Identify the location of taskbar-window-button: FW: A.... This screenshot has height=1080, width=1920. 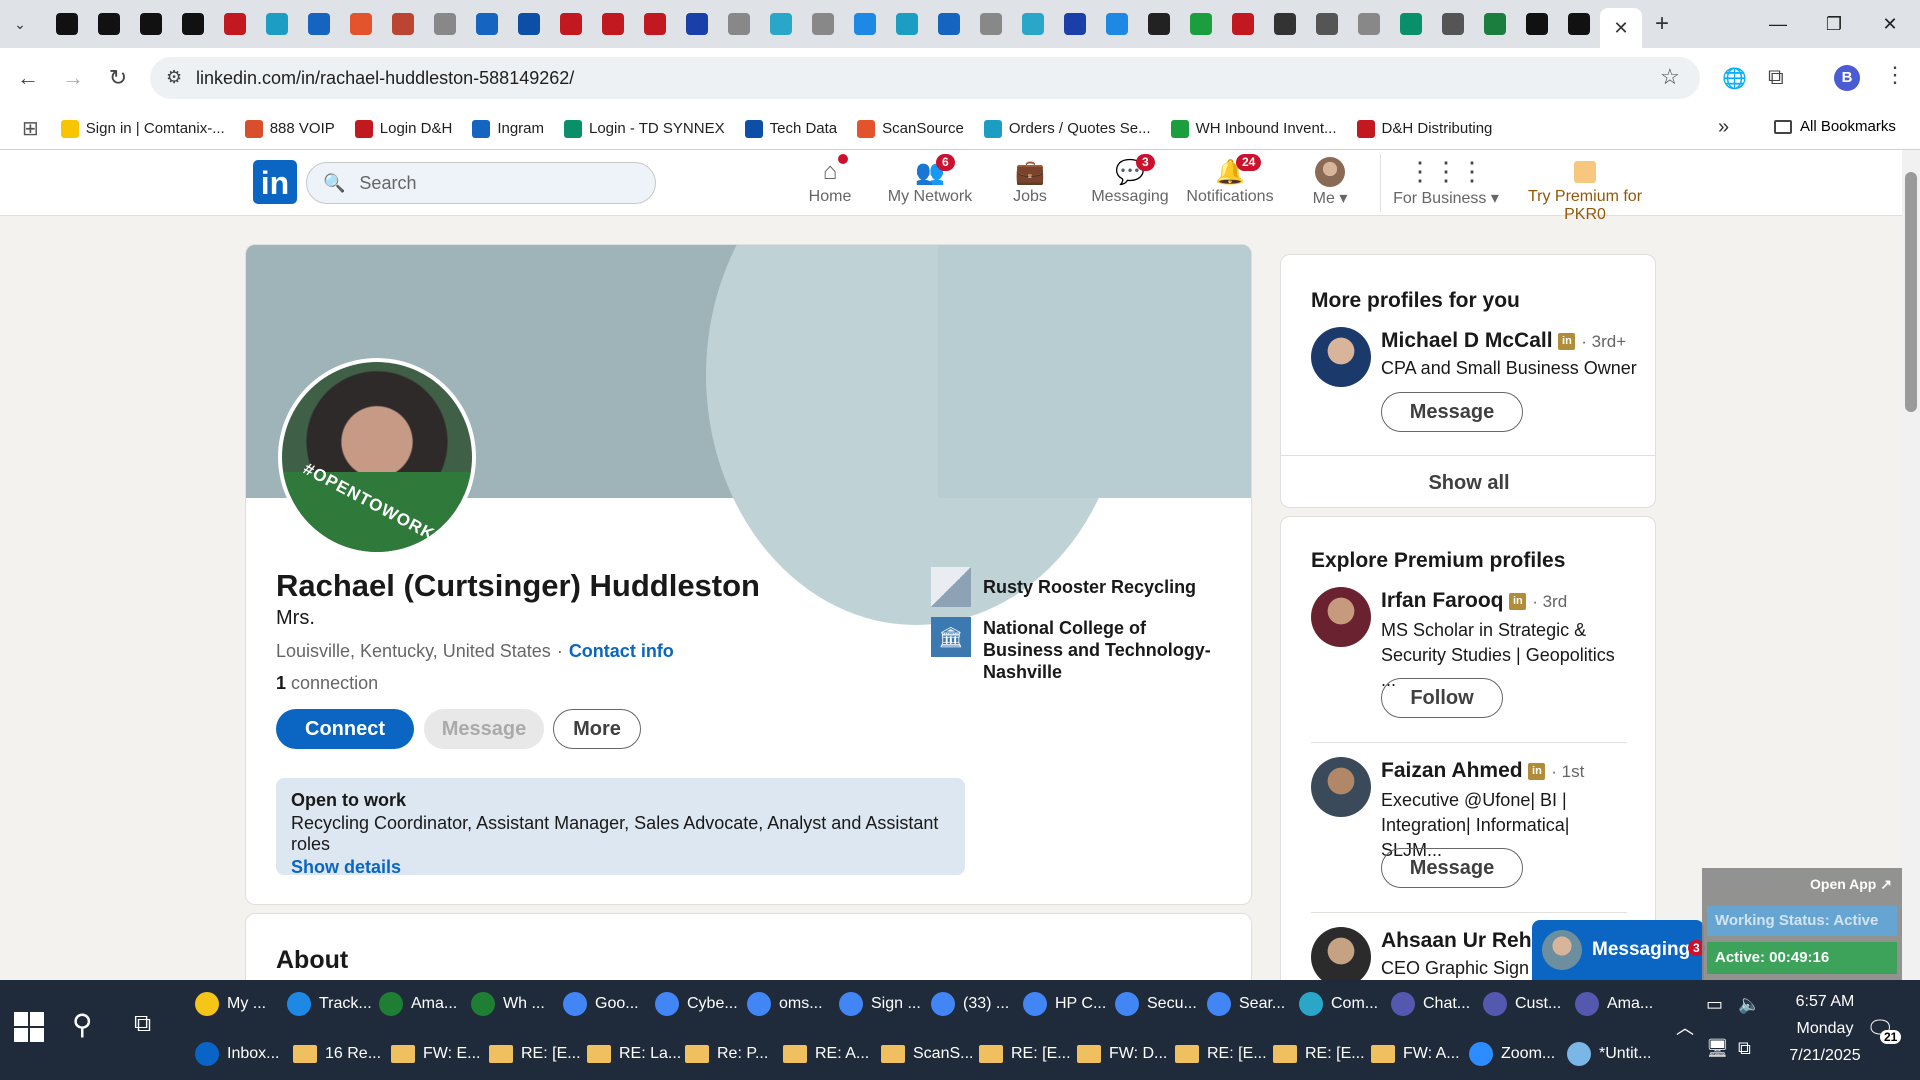
(1415, 1054).